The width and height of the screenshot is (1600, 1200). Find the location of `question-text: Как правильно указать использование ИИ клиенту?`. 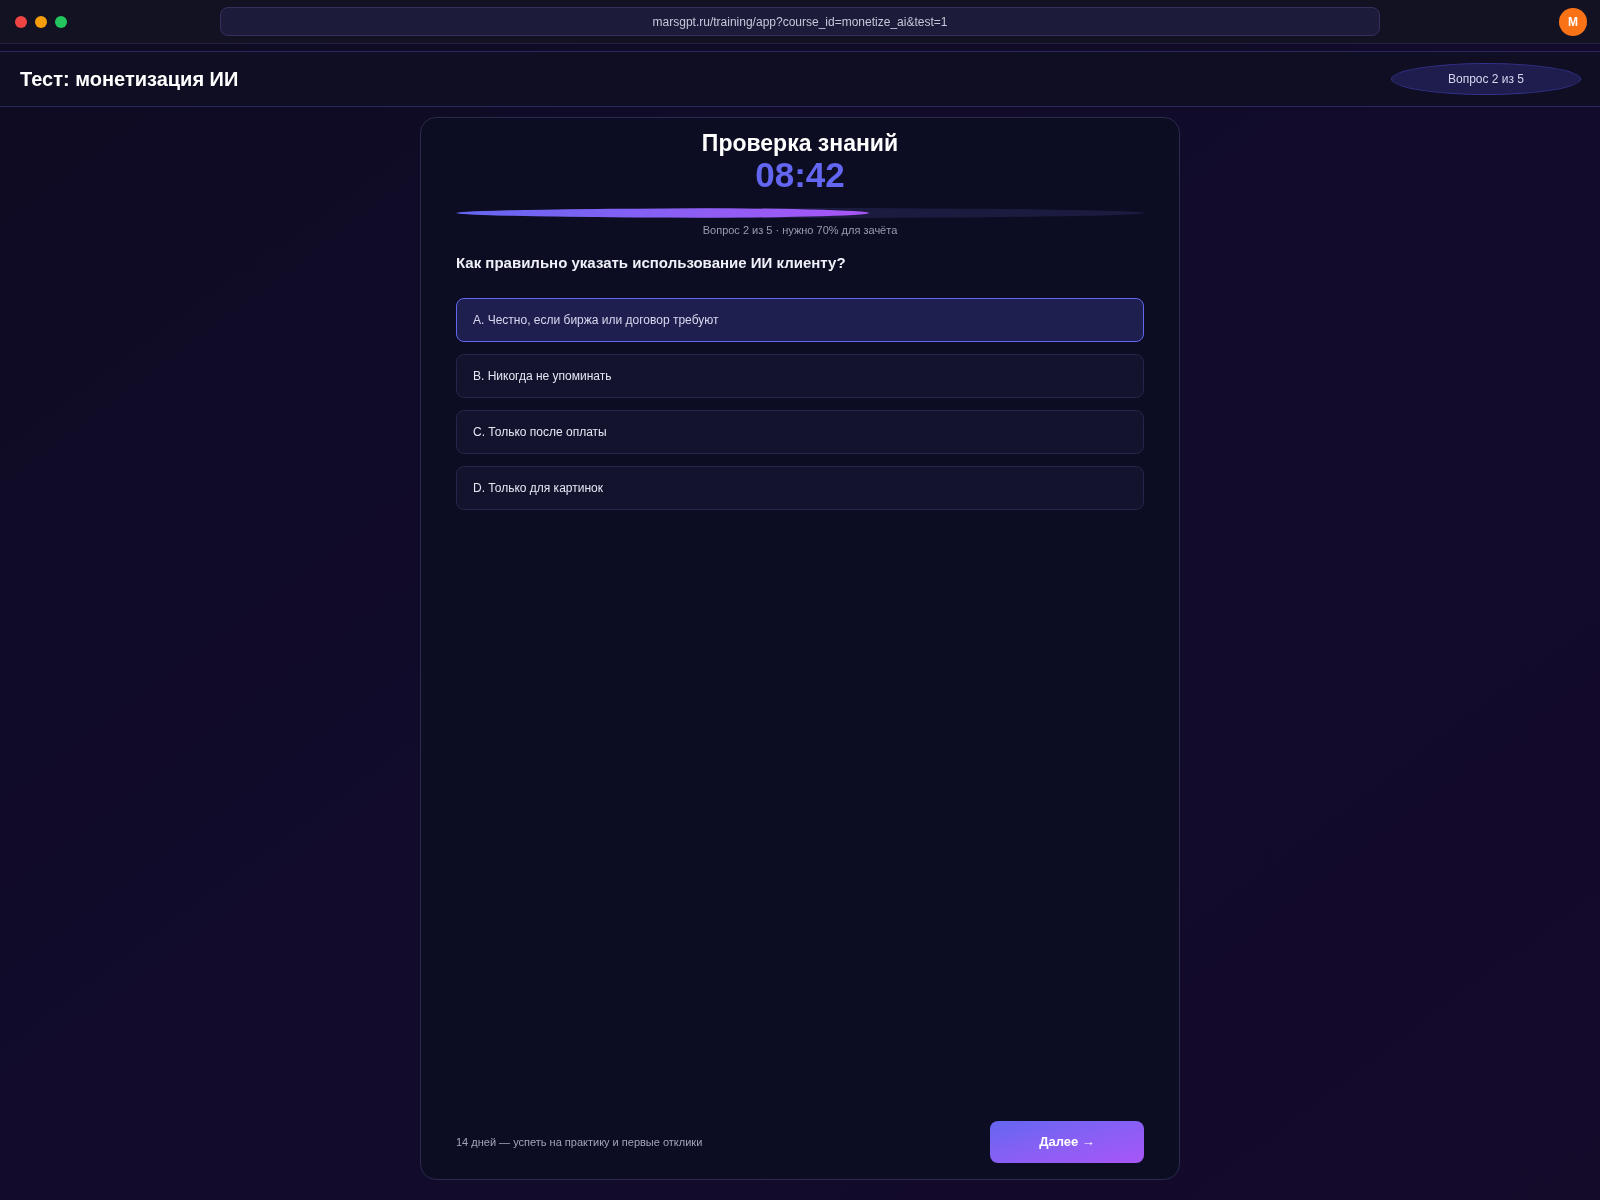

question-text: Как правильно указать использование ИИ клиенту? is located at coordinates (651, 262).